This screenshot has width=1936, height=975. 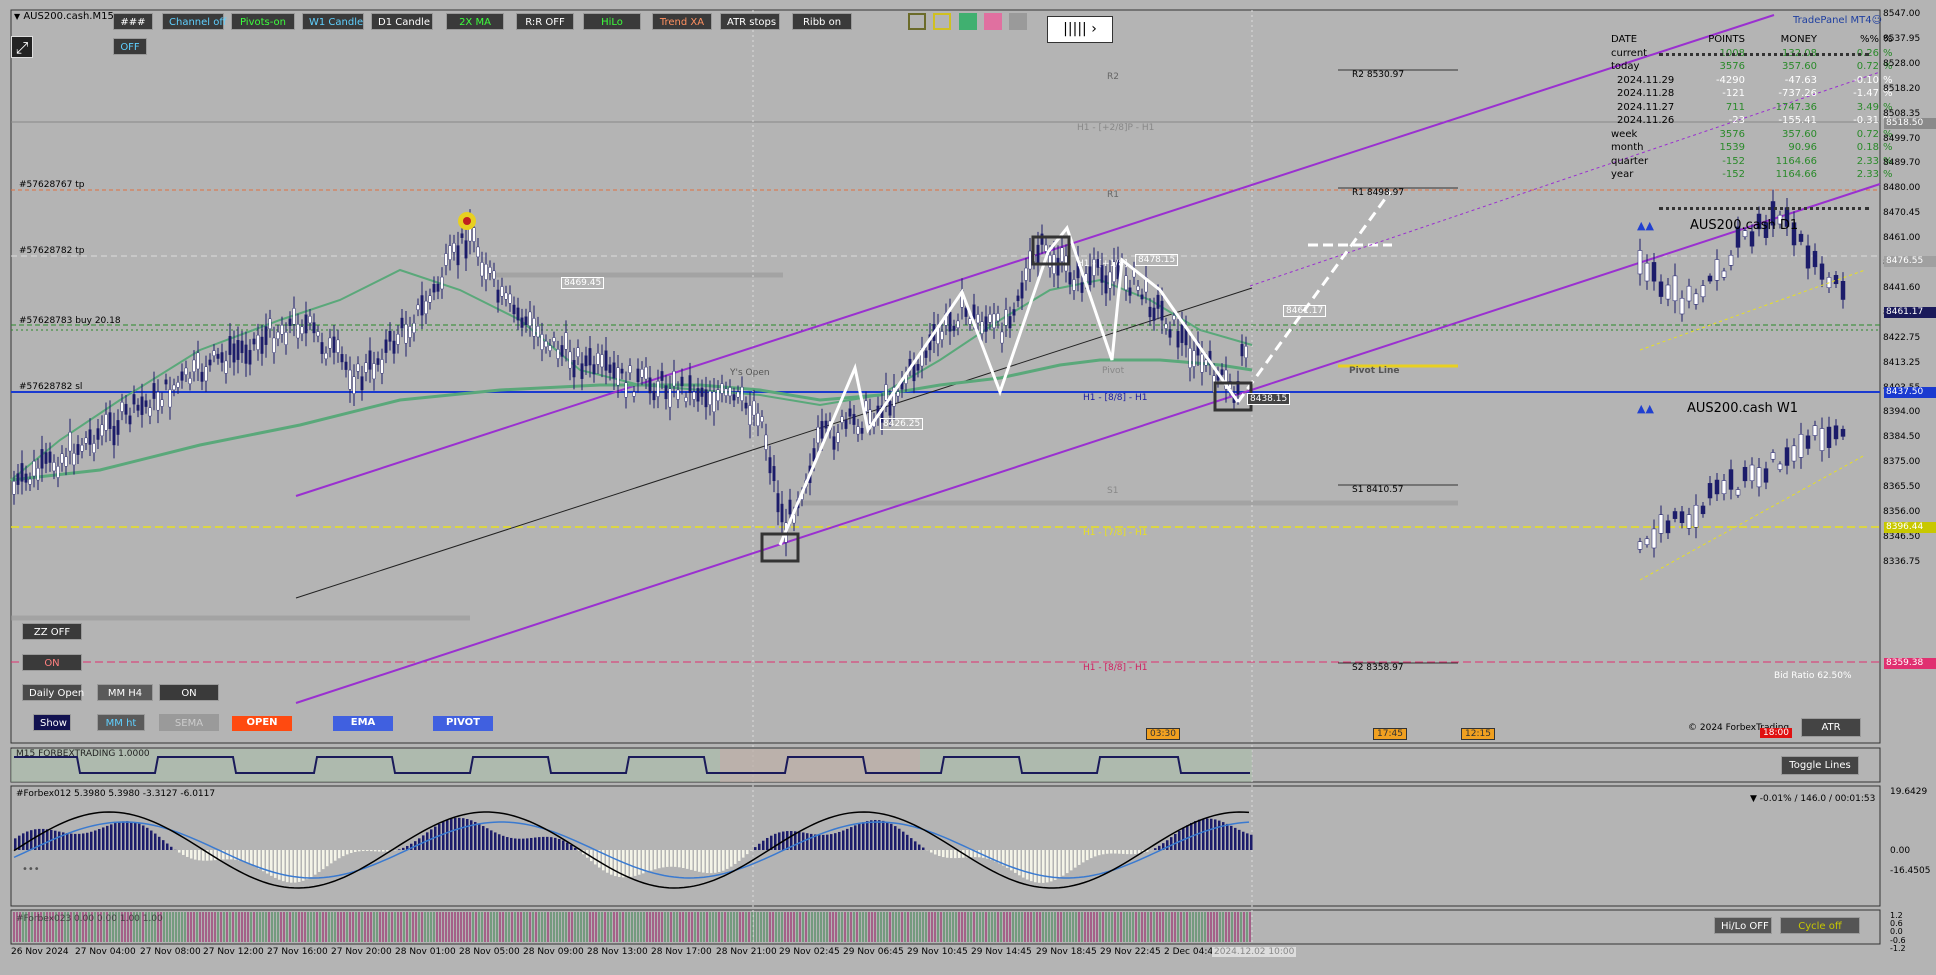 I want to click on toolbar-button-4: D1 Candle, so click(x=402, y=21).